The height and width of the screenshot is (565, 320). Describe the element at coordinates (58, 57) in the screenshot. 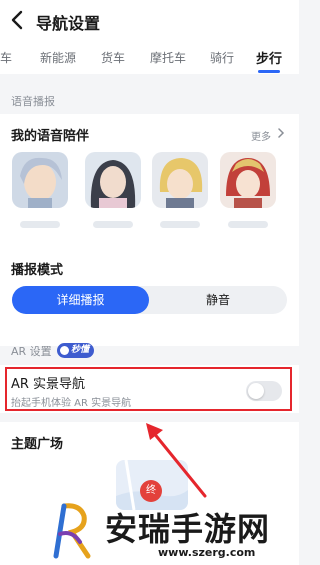

I see `tab-new-energy: 新能源` at that location.